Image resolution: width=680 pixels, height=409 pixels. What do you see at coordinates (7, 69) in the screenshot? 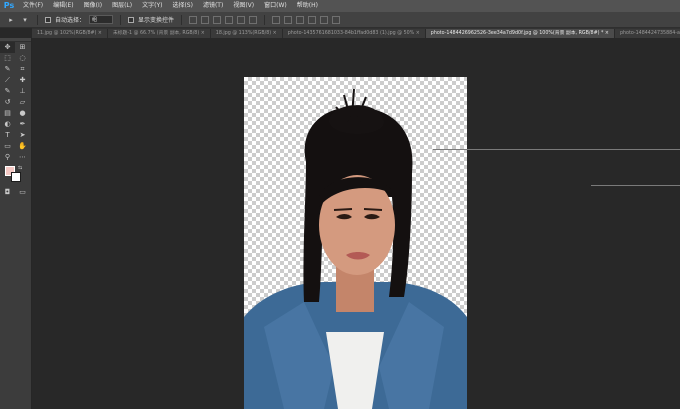
I see `quick-select-icon: ✎` at bounding box center [7, 69].